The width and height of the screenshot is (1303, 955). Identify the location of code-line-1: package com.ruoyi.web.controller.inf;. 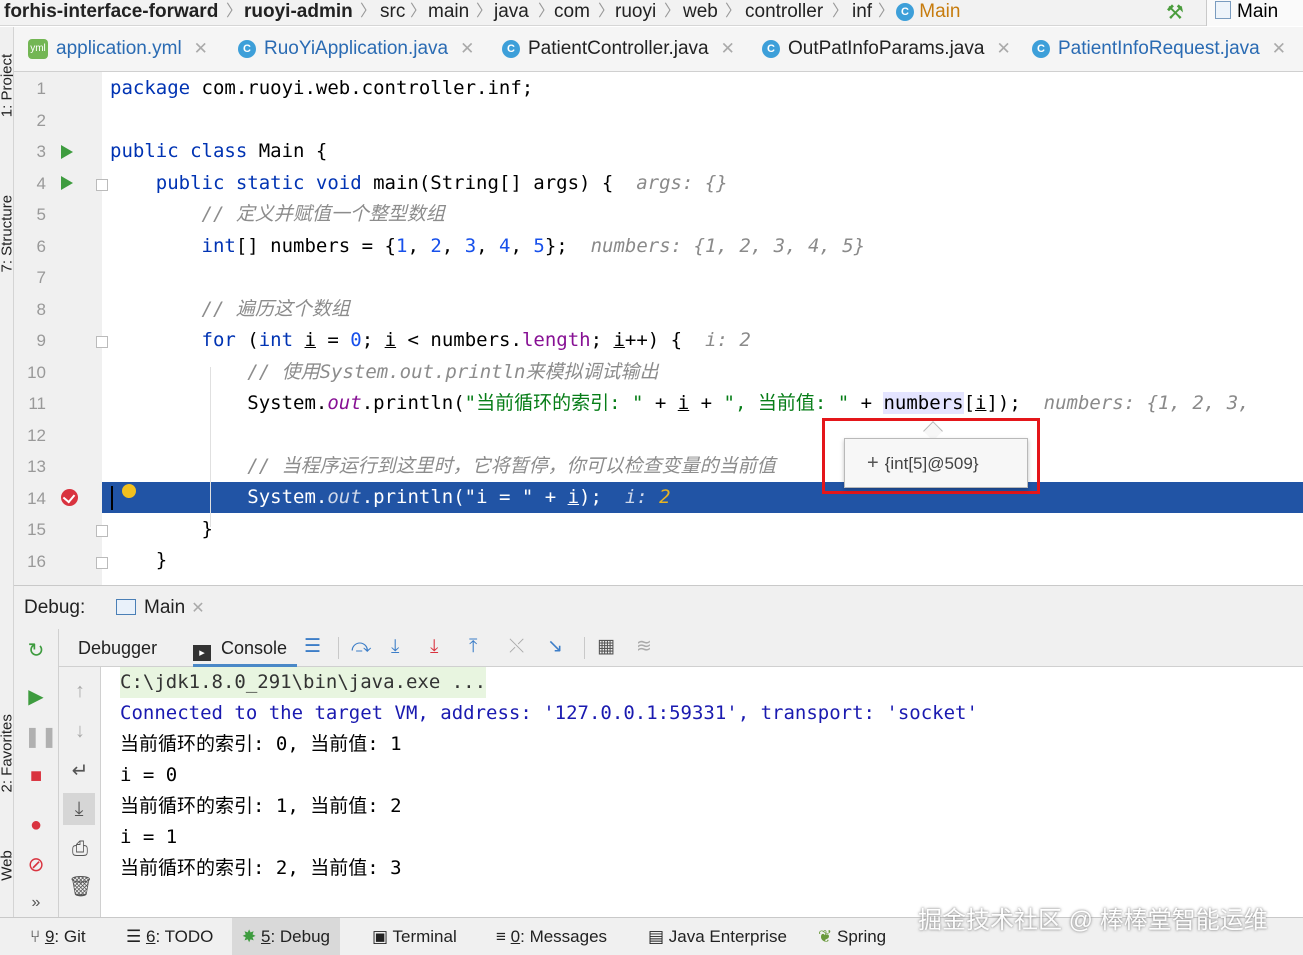
(322, 88).